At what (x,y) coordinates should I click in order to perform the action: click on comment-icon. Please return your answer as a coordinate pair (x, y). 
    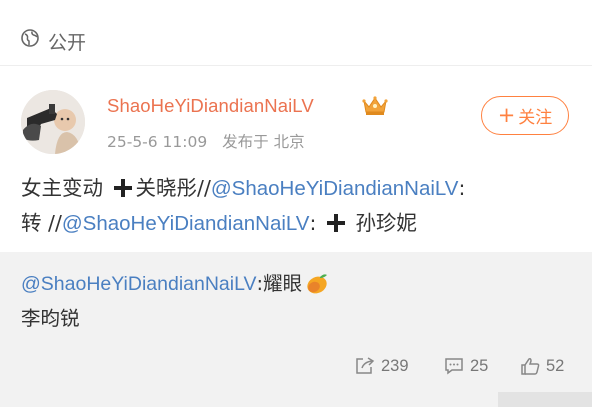
    Looking at the image, I should click on (454, 366).